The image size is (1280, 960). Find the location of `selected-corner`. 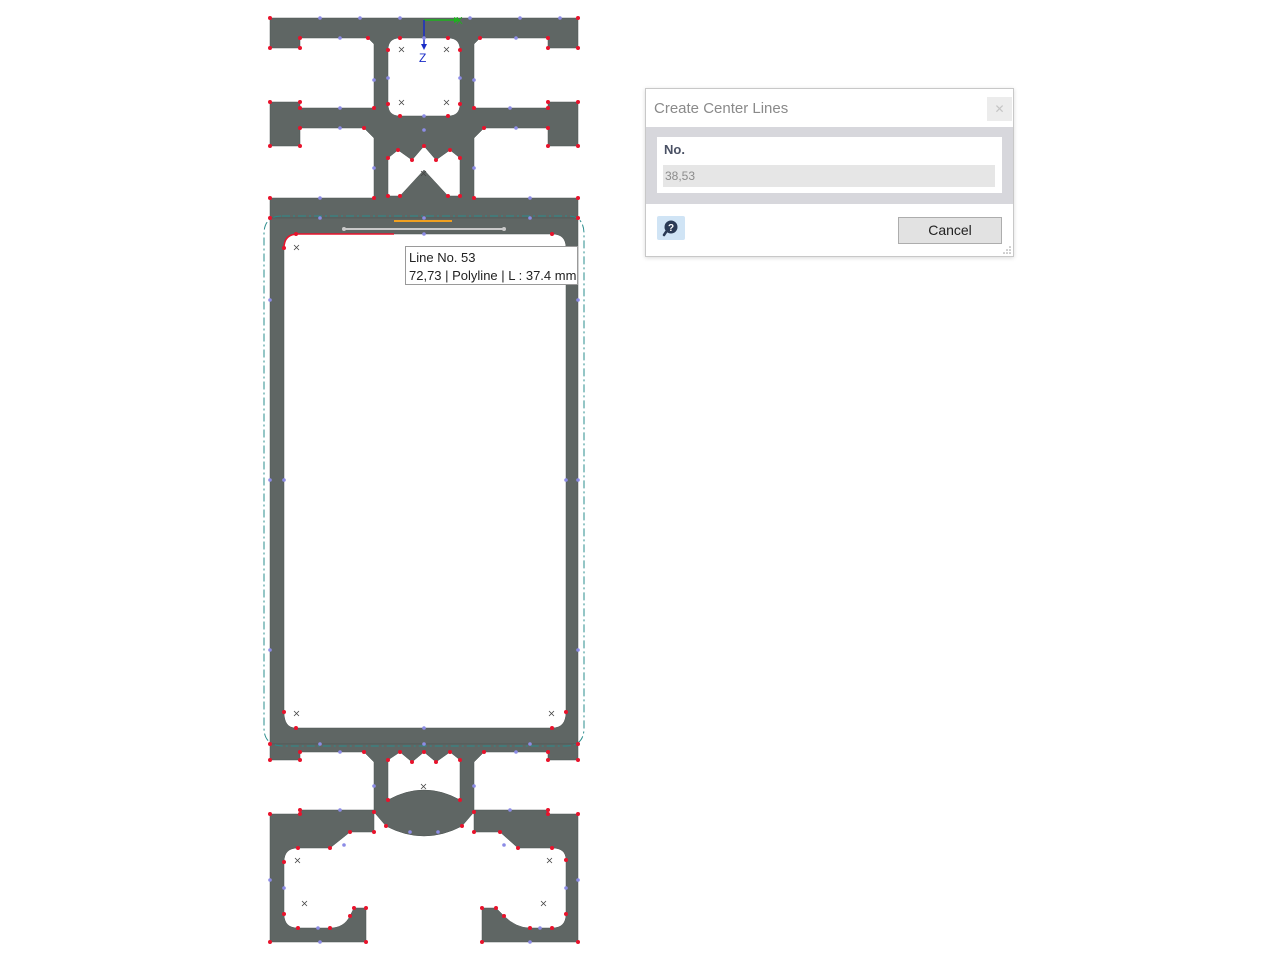

selected-corner is located at coordinates (338, 241).